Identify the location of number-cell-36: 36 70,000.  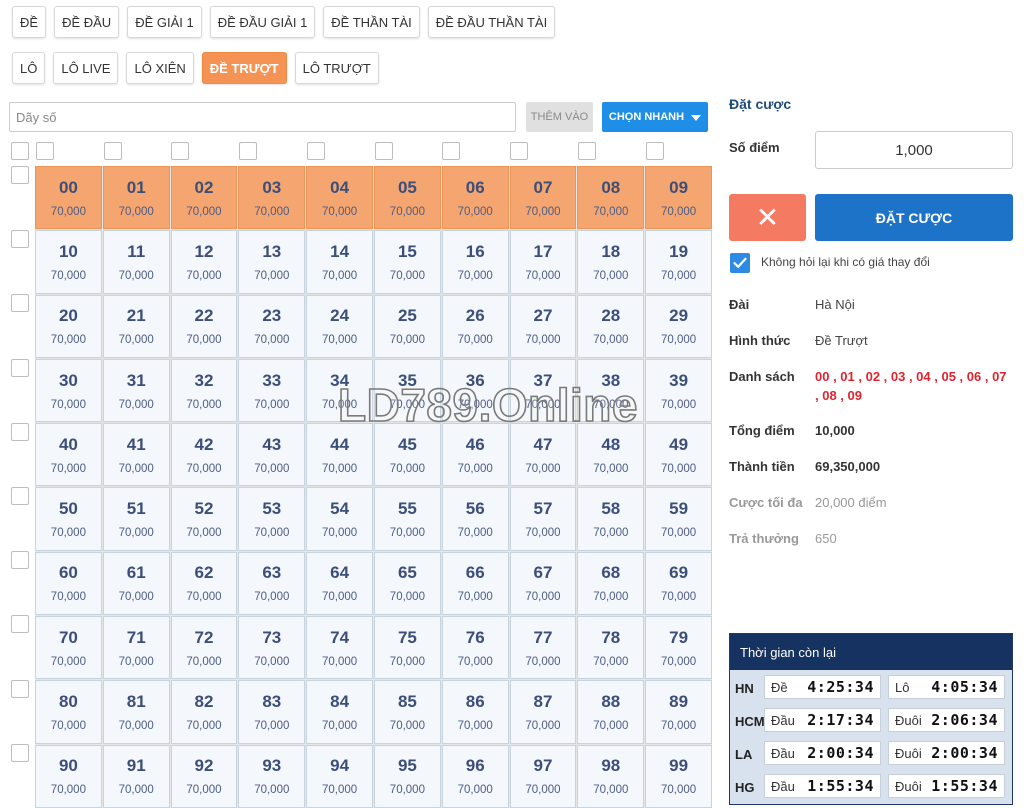
(475, 390).